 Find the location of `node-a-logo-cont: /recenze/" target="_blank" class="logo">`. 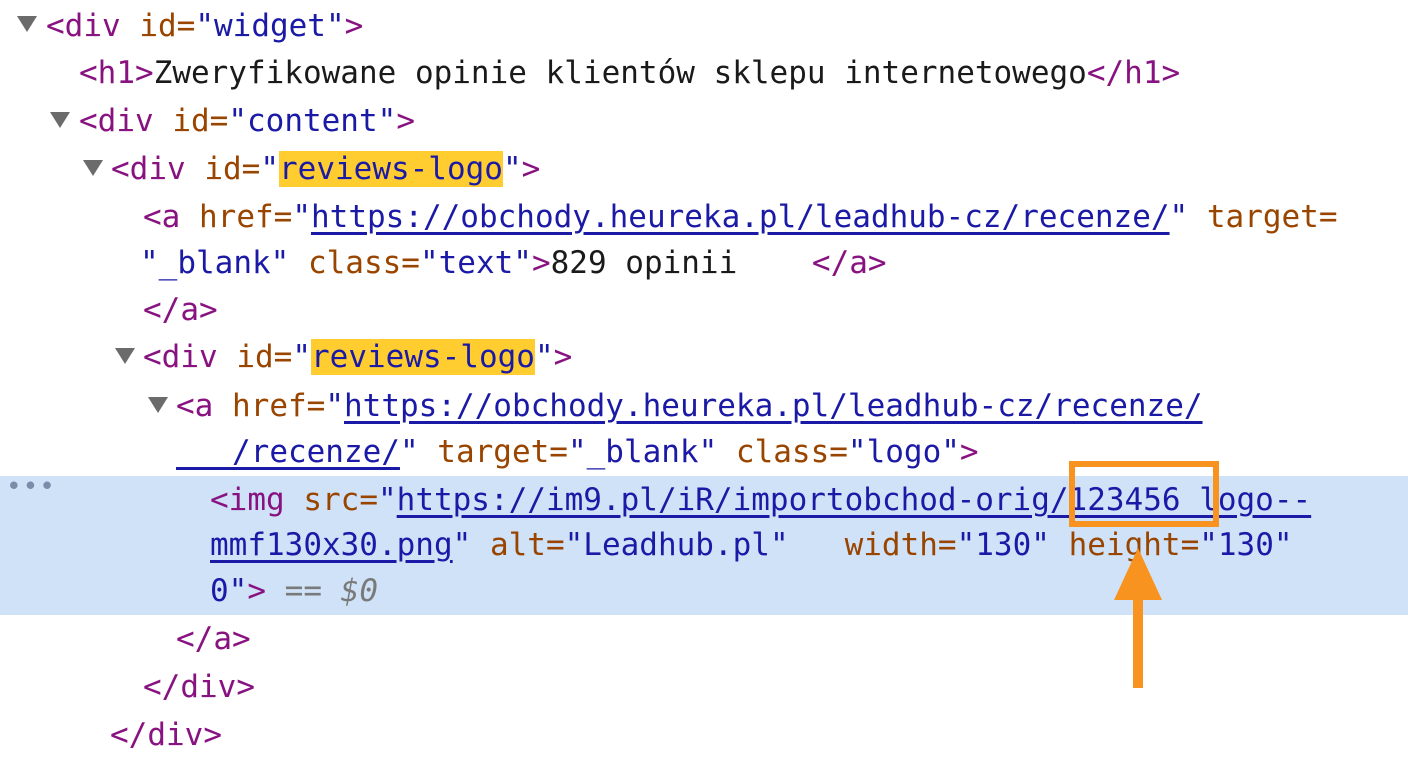

node-a-logo-cont: /recenze/" target="_blank" class="logo"> is located at coordinates (577, 452).